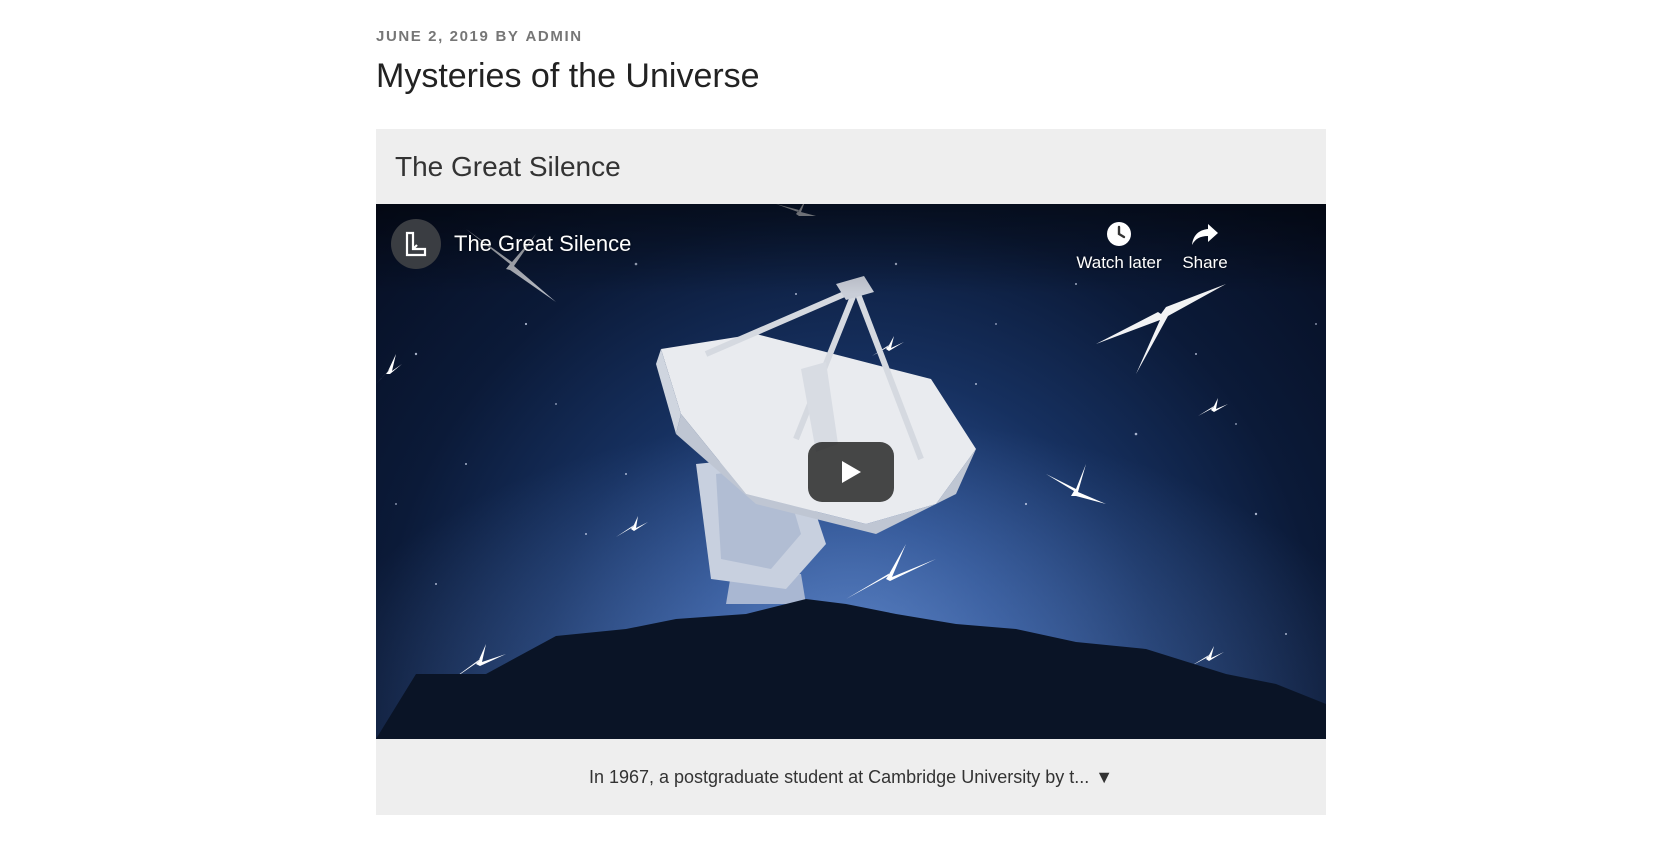  I want to click on play-button, so click(851, 472).